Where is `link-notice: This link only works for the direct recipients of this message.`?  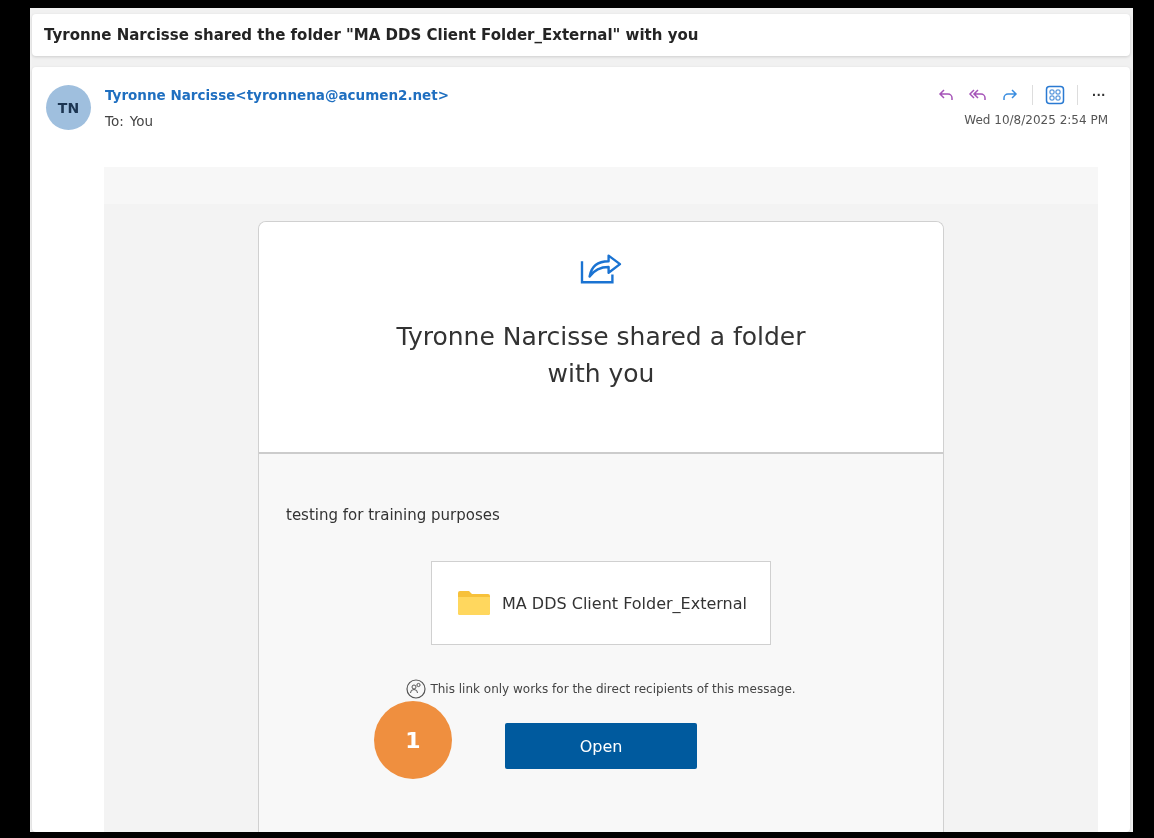 link-notice: This link only works for the direct recipients of this message. is located at coordinates (613, 689).